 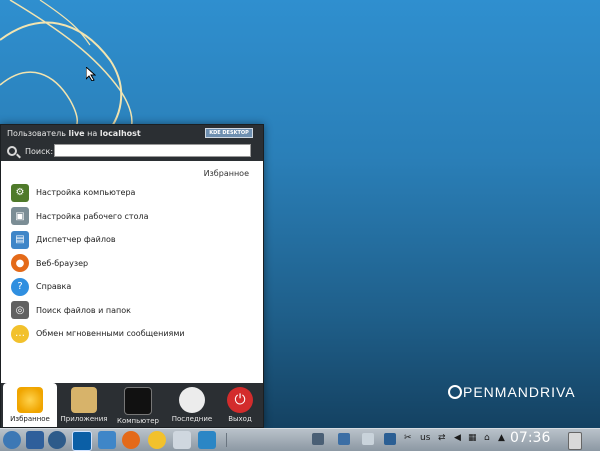 What do you see at coordinates (35, 440) in the screenshot?
I see `kde-icon` at bounding box center [35, 440].